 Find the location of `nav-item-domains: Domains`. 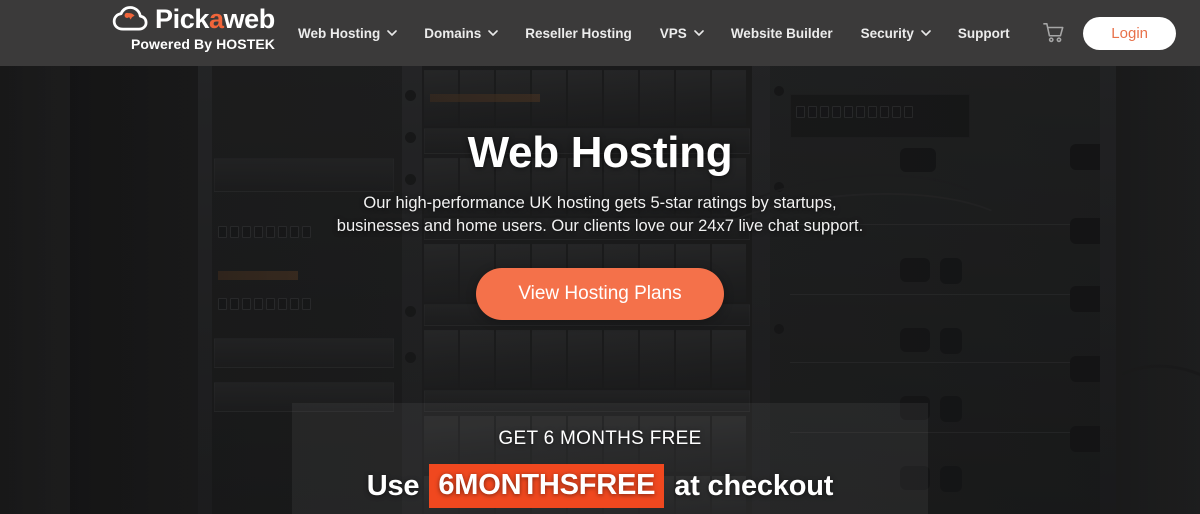

nav-item-domains: Domains is located at coordinates (460, 33).